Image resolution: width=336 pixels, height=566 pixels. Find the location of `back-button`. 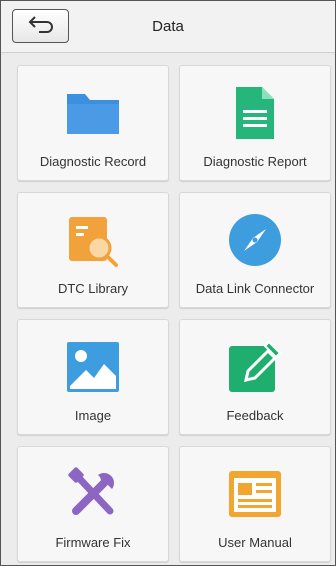

back-button is located at coordinates (40, 26).